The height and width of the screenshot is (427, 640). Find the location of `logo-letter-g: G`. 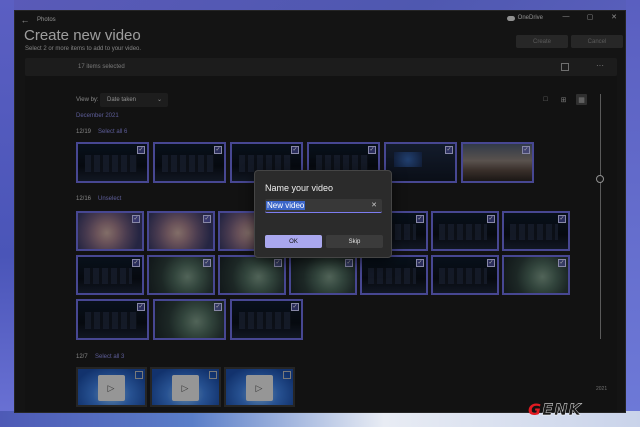

logo-letter-g: G is located at coordinates (535, 409).